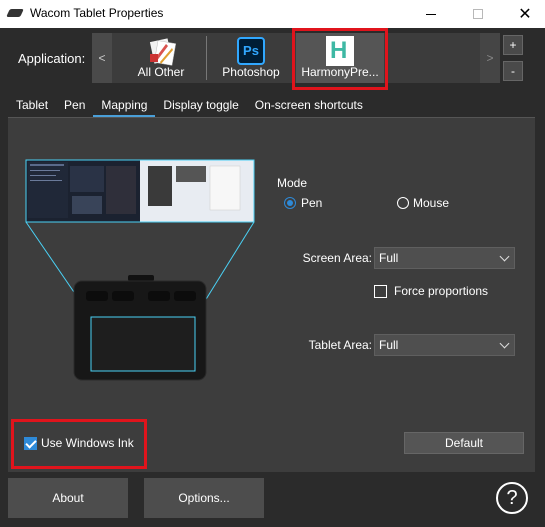 This screenshot has height=527, width=545. Describe the element at coordinates (68, 498) in the screenshot. I see `about-button: About` at that location.